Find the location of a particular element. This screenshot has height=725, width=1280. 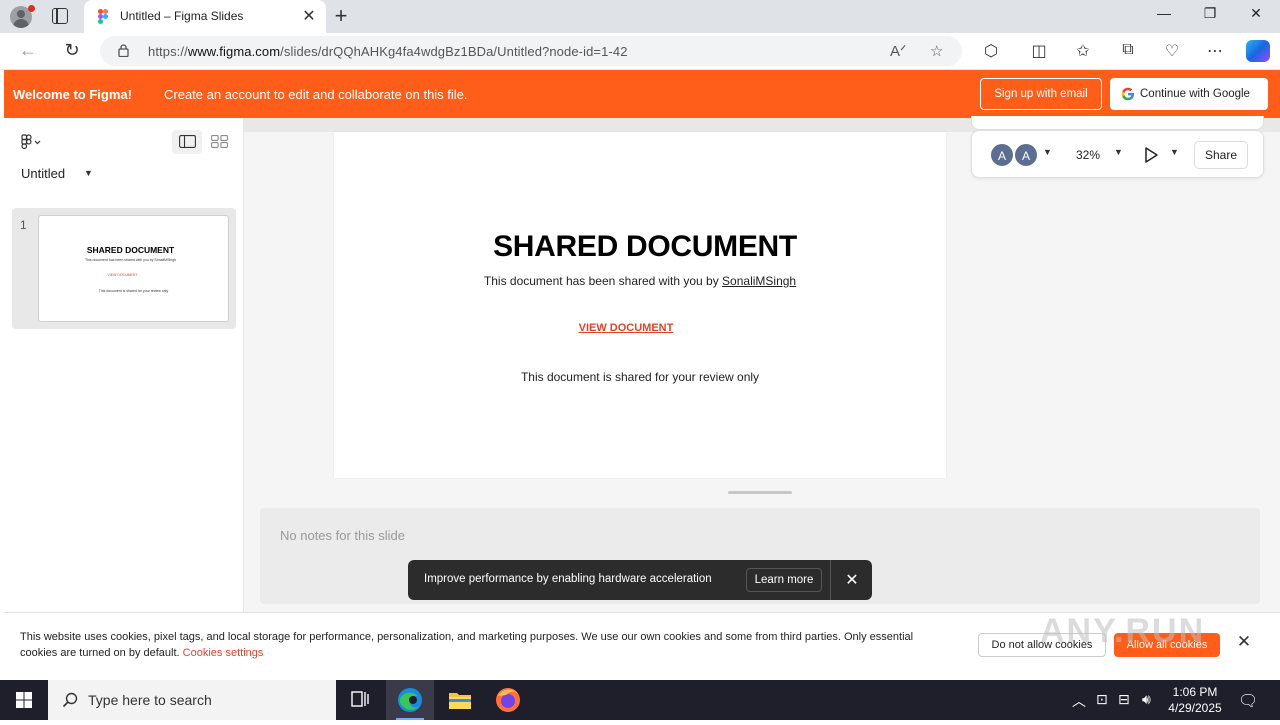

presentation-toolbar: A A ▼ 32% ▼ ▼ Share is located at coordinates (1117, 154).